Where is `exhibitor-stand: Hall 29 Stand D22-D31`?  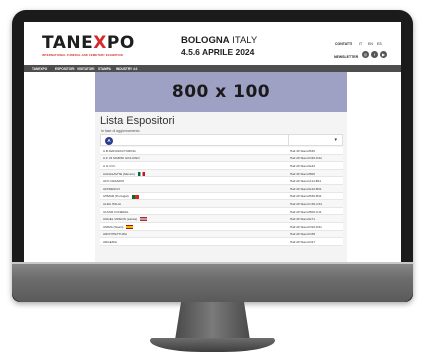 exhibitor-stand: Hall 29 Stand D22-D31 is located at coordinates (306, 226).